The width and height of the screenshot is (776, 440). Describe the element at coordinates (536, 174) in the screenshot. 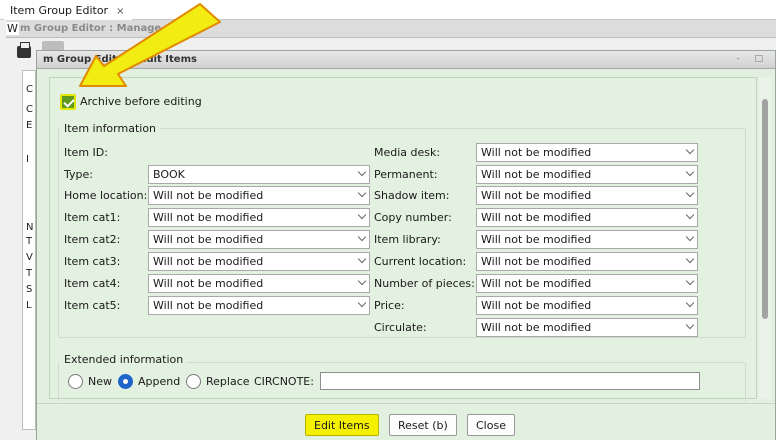

I see `permanent-value: Will not be modified` at that location.